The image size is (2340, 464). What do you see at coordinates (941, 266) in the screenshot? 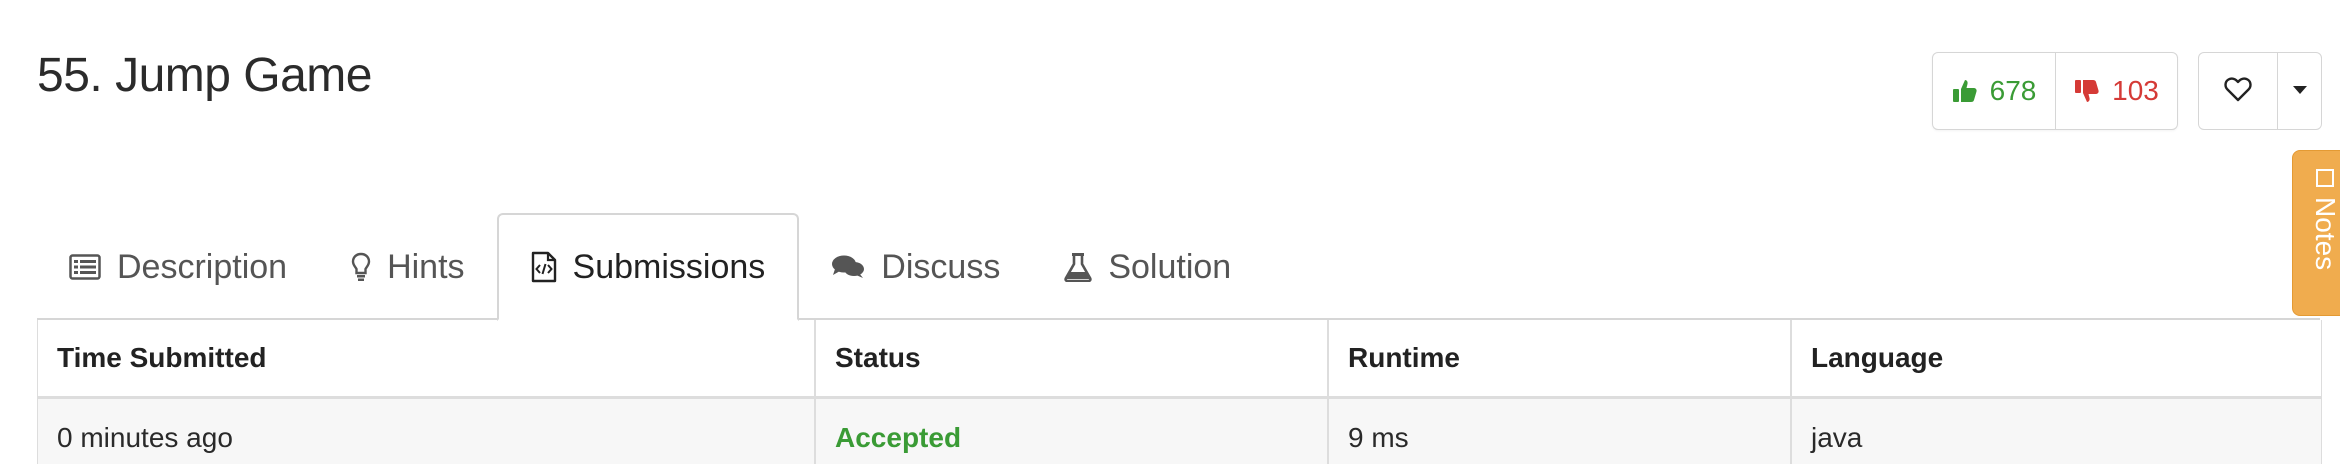
I see `tab-label: Discuss` at bounding box center [941, 266].